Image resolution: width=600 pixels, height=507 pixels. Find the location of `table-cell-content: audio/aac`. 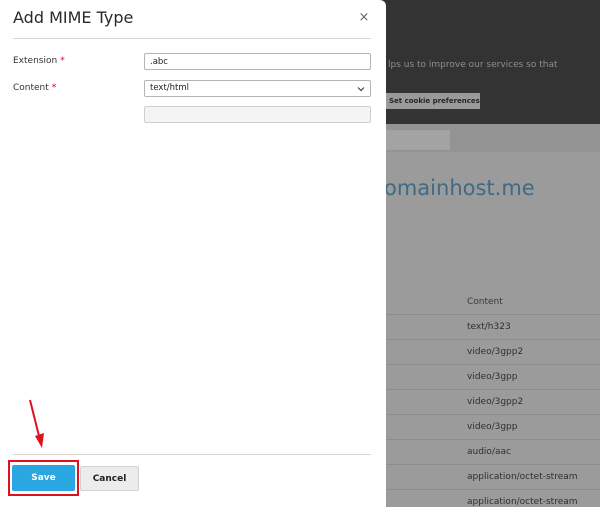

table-cell-content: audio/aac is located at coordinates (489, 452).